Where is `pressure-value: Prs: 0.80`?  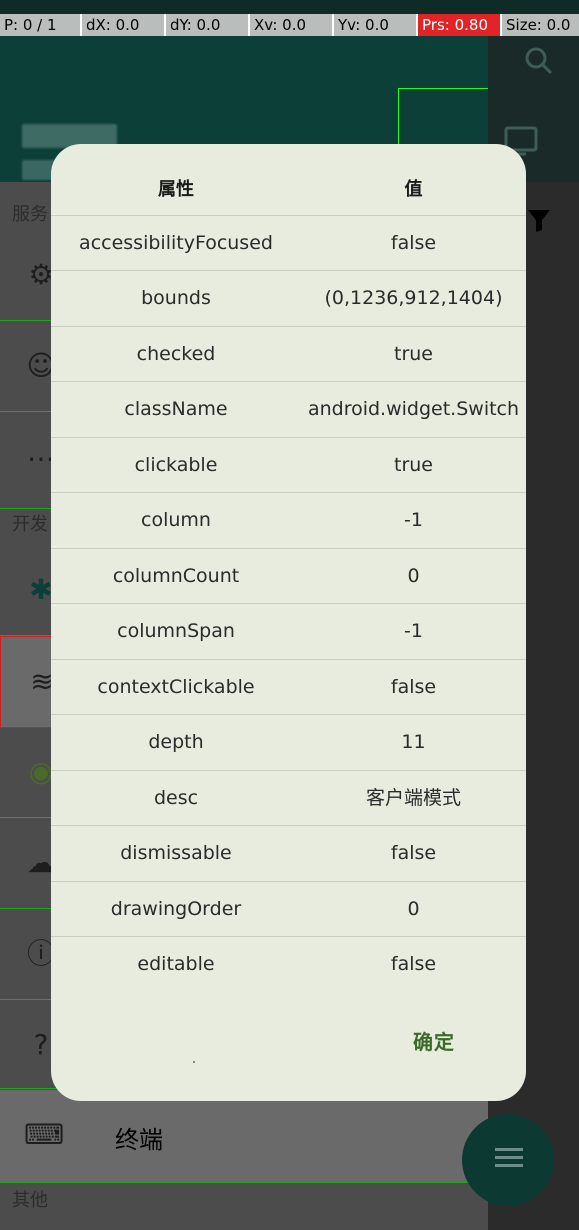
pressure-value: Prs: 0.80 is located at coordinates (460, 25).